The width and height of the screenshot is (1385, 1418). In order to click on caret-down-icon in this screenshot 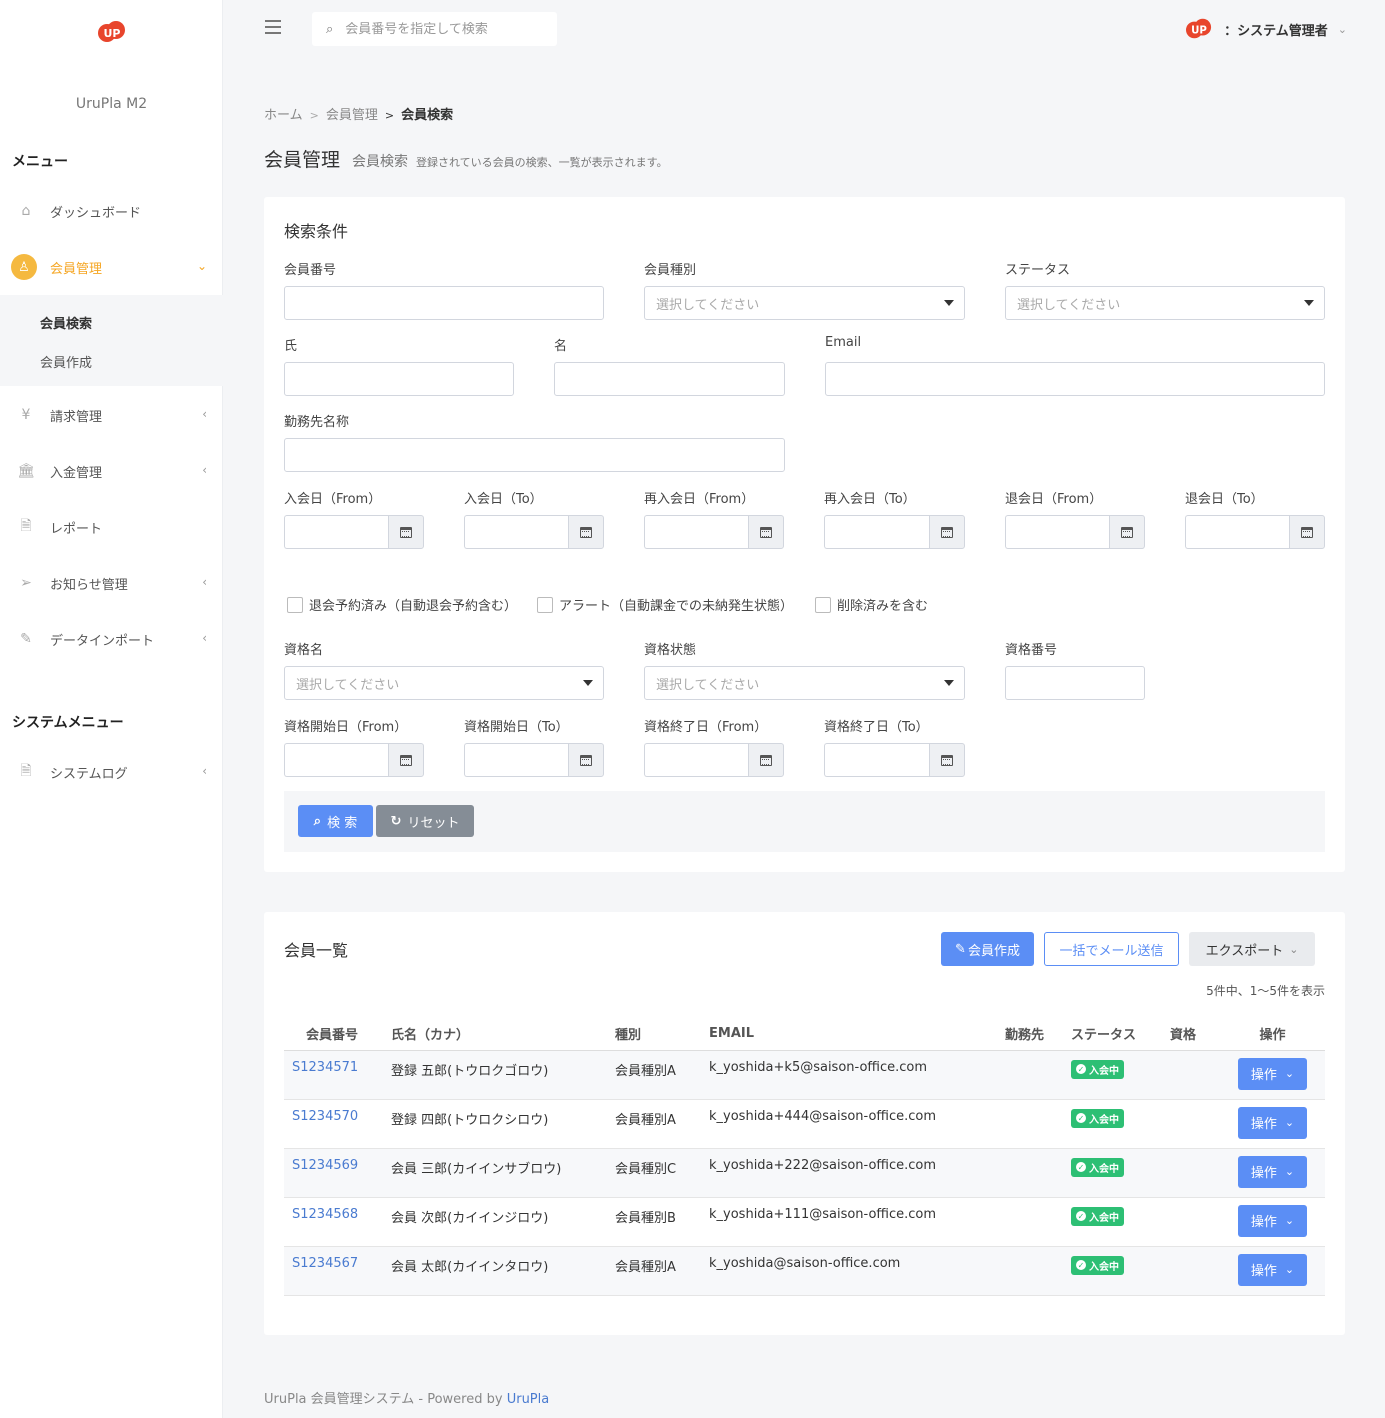, I will do `click(1309, 303)`.